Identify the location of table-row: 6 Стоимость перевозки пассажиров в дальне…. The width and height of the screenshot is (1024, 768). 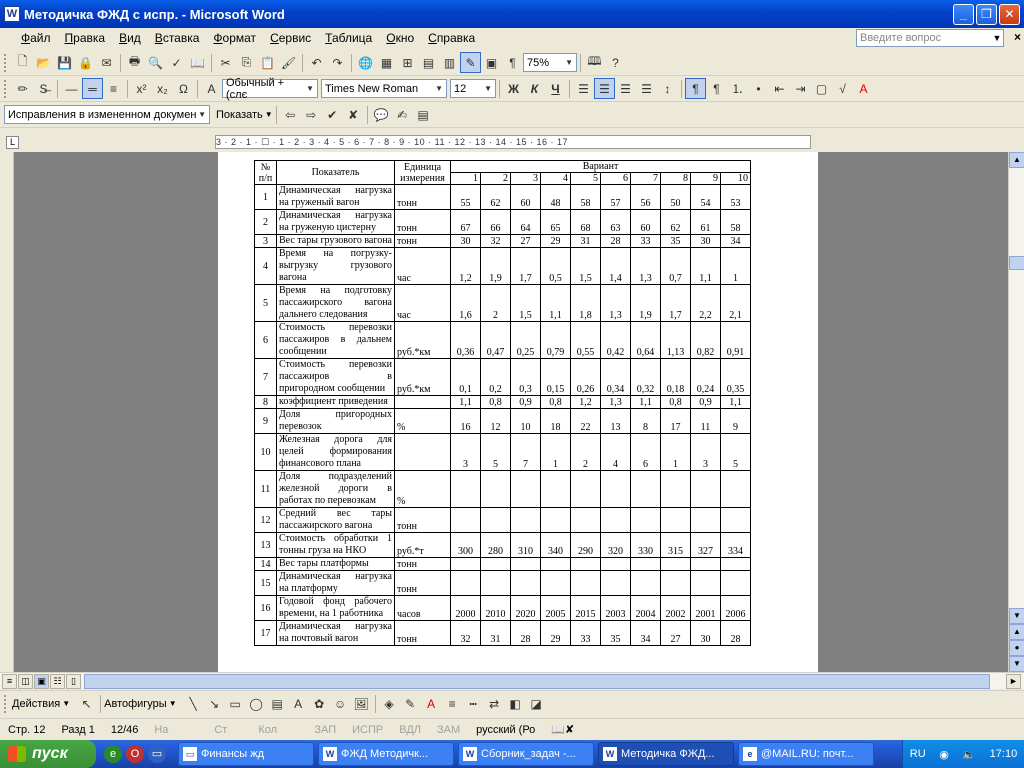
(502, 340).